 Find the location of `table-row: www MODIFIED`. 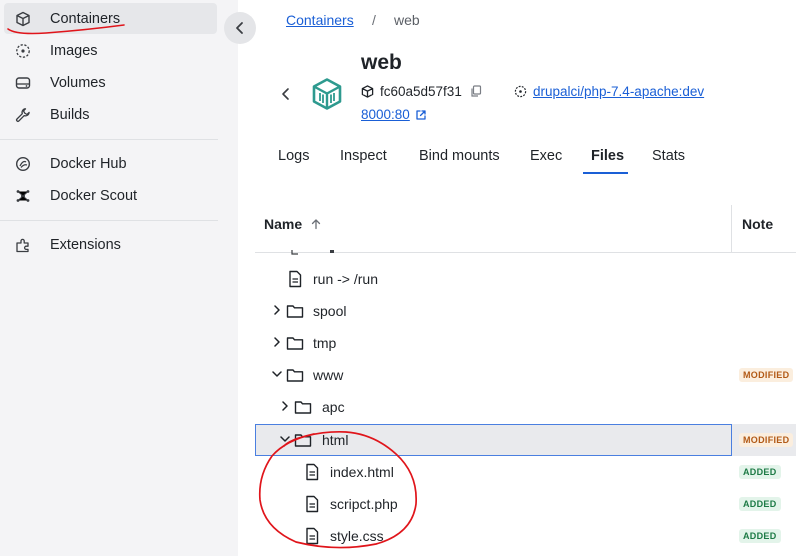

table-row: www MODIFIED is located at coordinates (525, 375).